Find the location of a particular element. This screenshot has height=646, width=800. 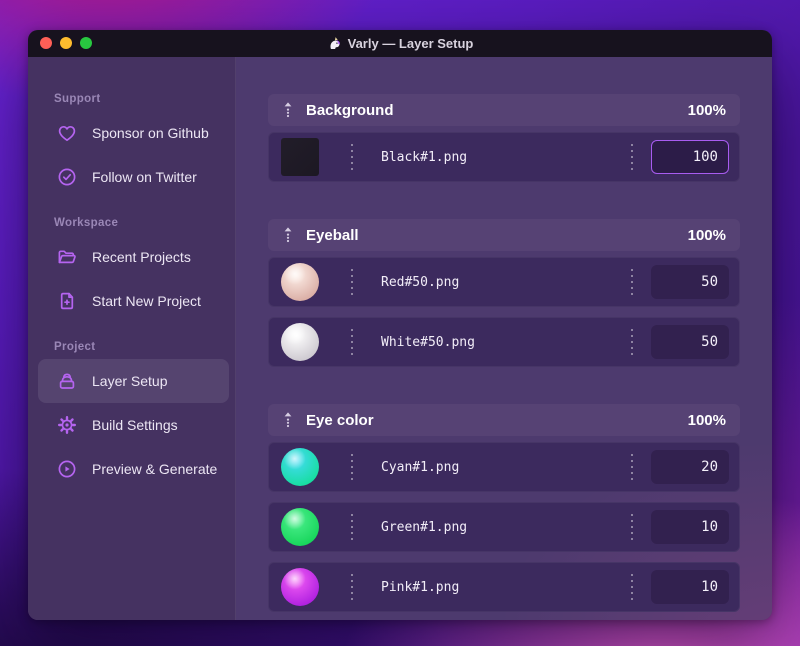

gear-icon is located at coordinates (67, 425).